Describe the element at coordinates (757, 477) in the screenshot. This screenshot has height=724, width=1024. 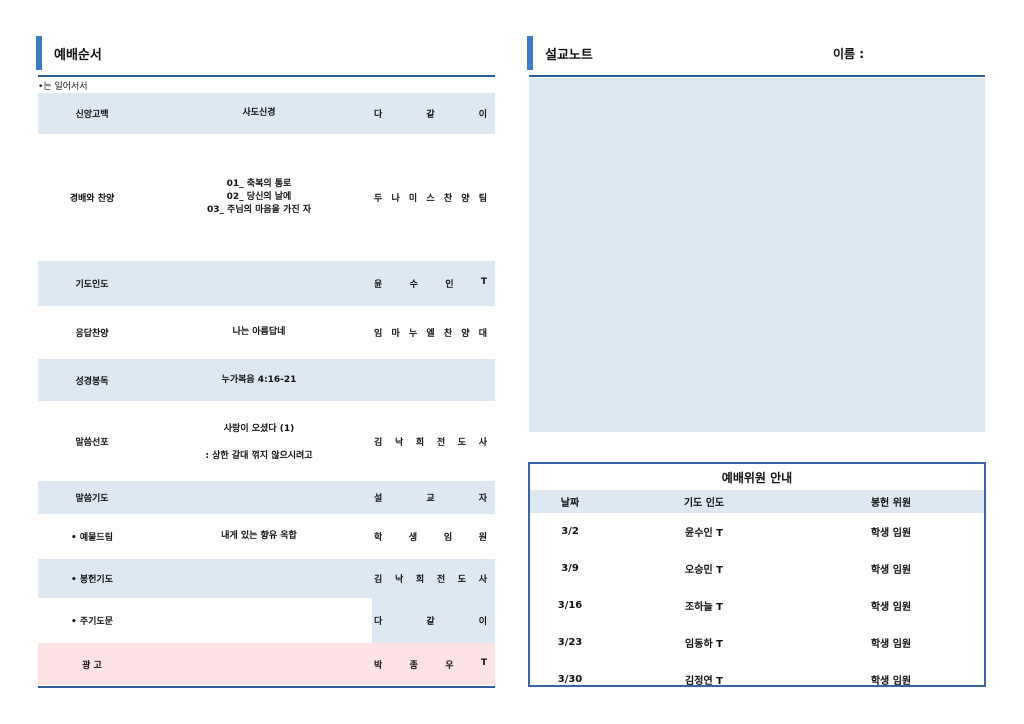
I see `staff-title: 예배위원 안내` at that location.